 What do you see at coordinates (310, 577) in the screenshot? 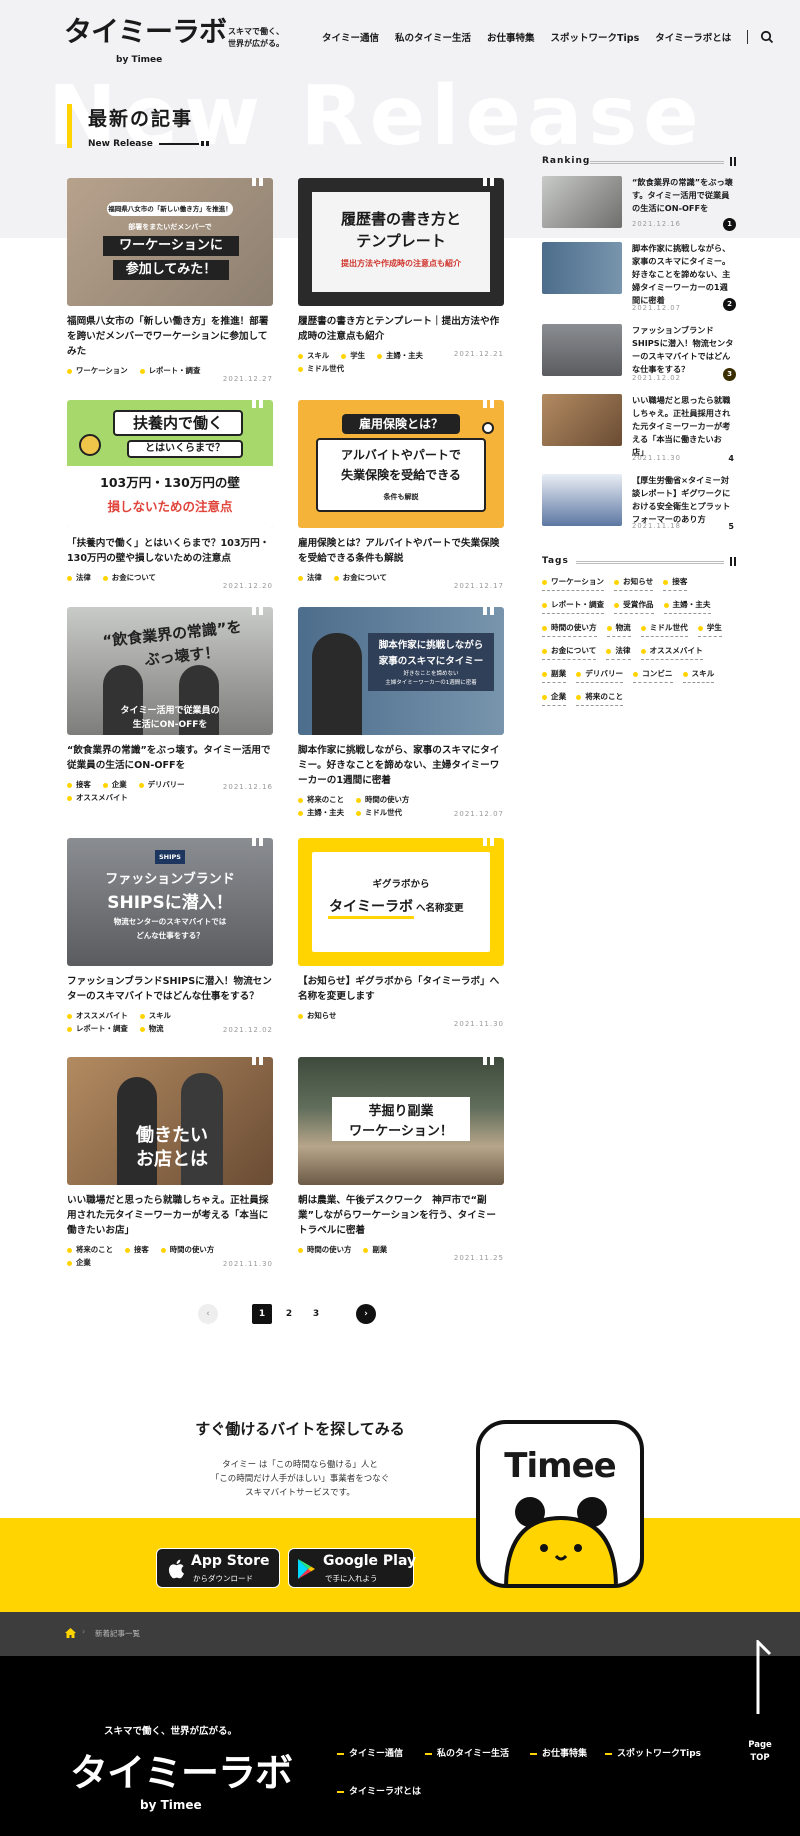
I see `article-tag: 法律` at bounding box center [310, 577].